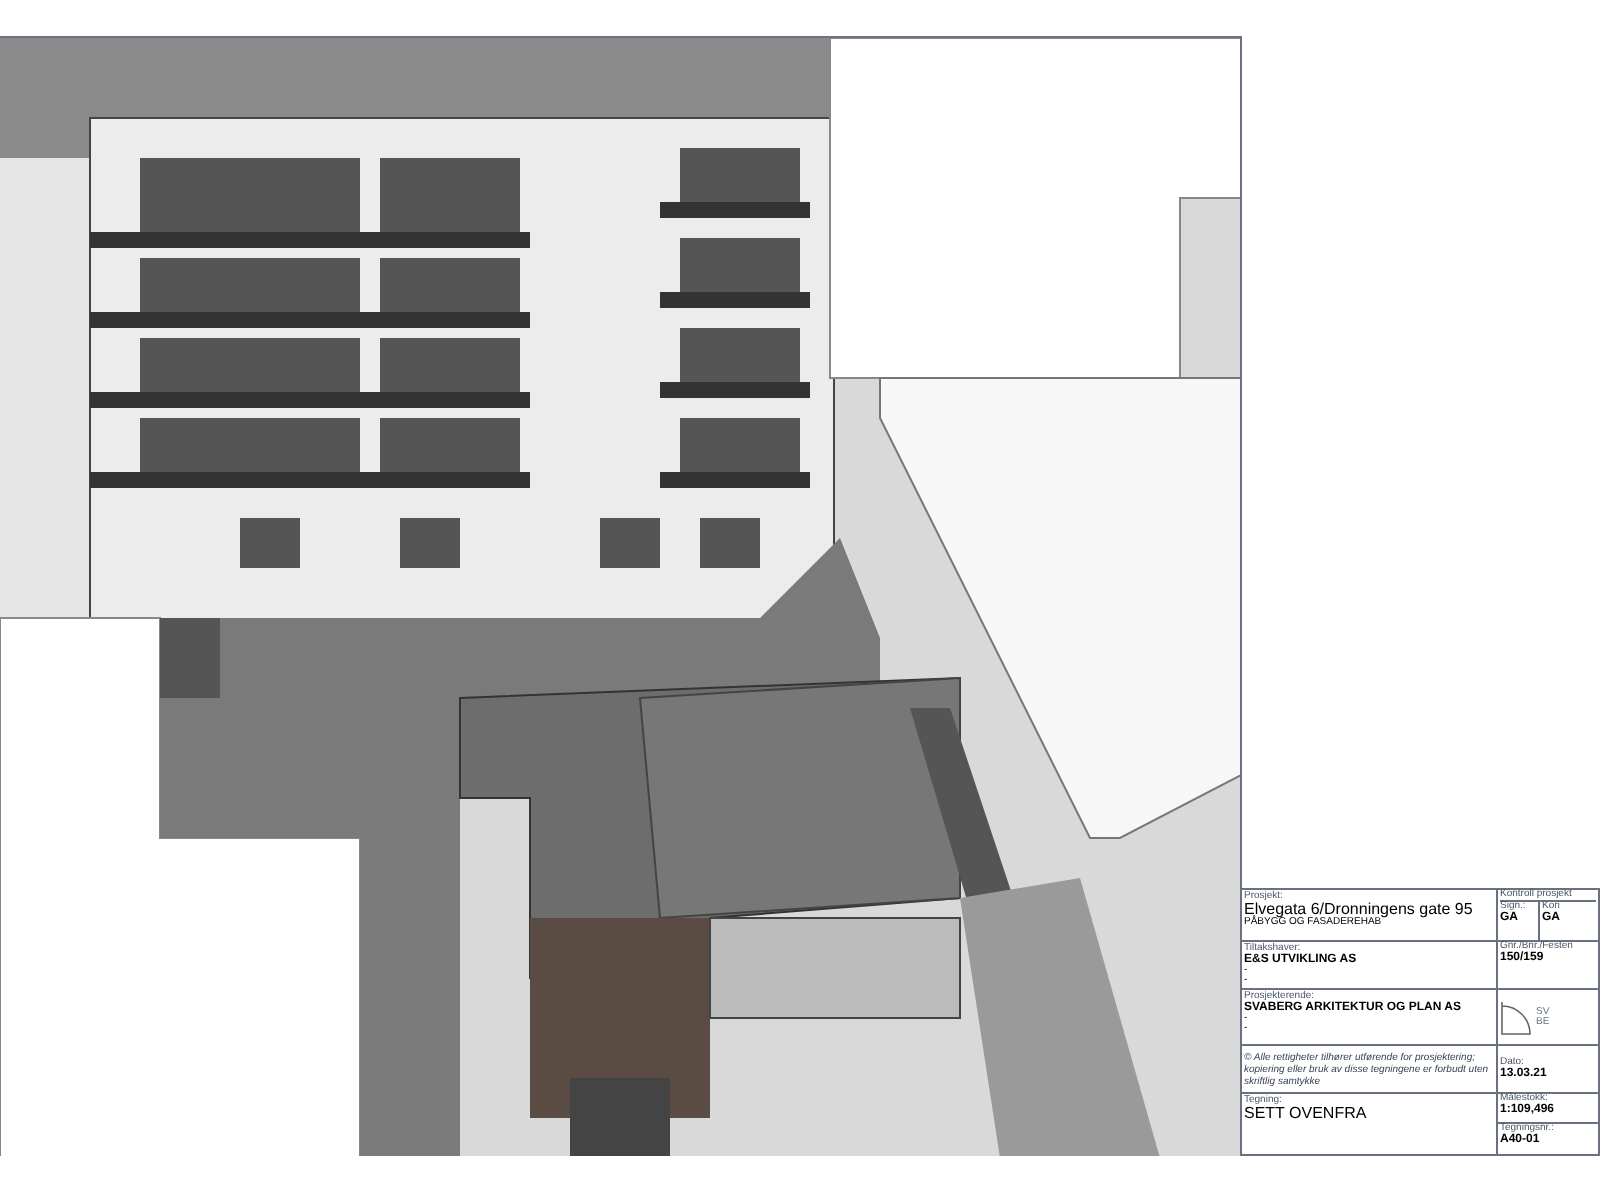 This screenshot has height=1200, width=1600. Describe the element at coordinates (1306, 1114) in the screenshot. I see `drawing-title: SETT OVENFRA` at that location.